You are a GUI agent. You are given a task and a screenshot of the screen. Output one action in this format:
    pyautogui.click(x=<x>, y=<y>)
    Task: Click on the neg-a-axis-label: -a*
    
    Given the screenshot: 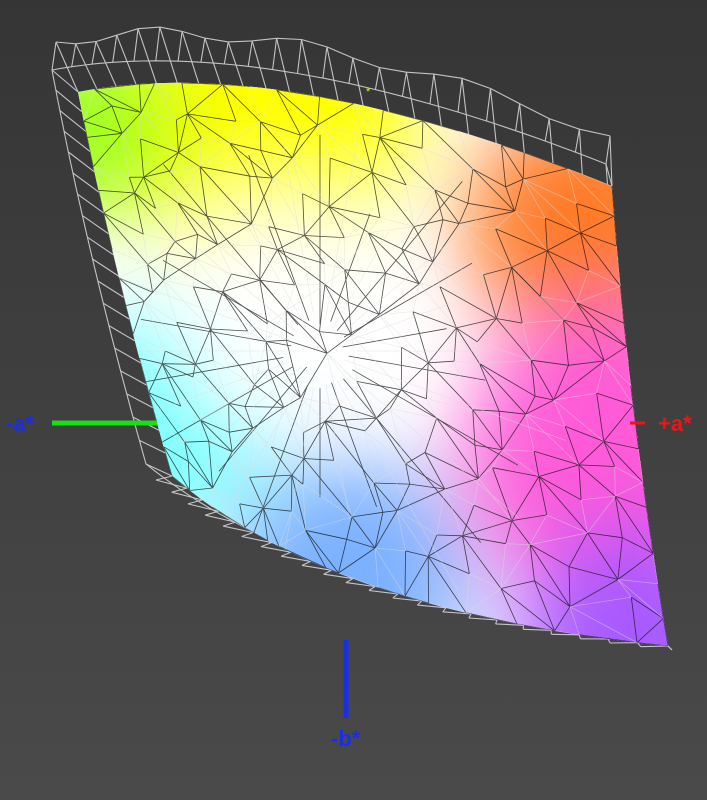 What is the action you would take?
    pyautogui.click(x=20, y=423)
    